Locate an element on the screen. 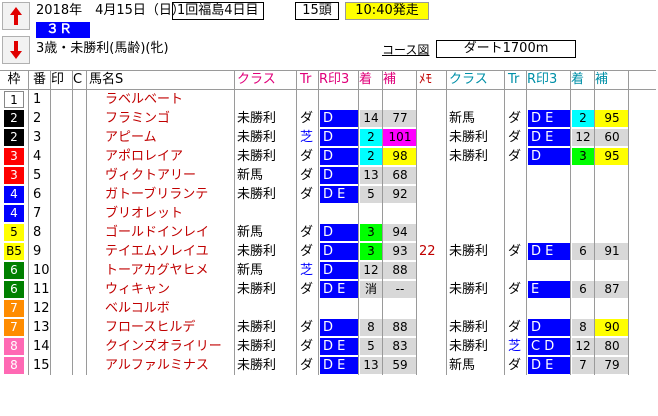 The height and width of the screenshot is (416, 658). col-rmark-2: R印3 is located at coordinates (548, 80).